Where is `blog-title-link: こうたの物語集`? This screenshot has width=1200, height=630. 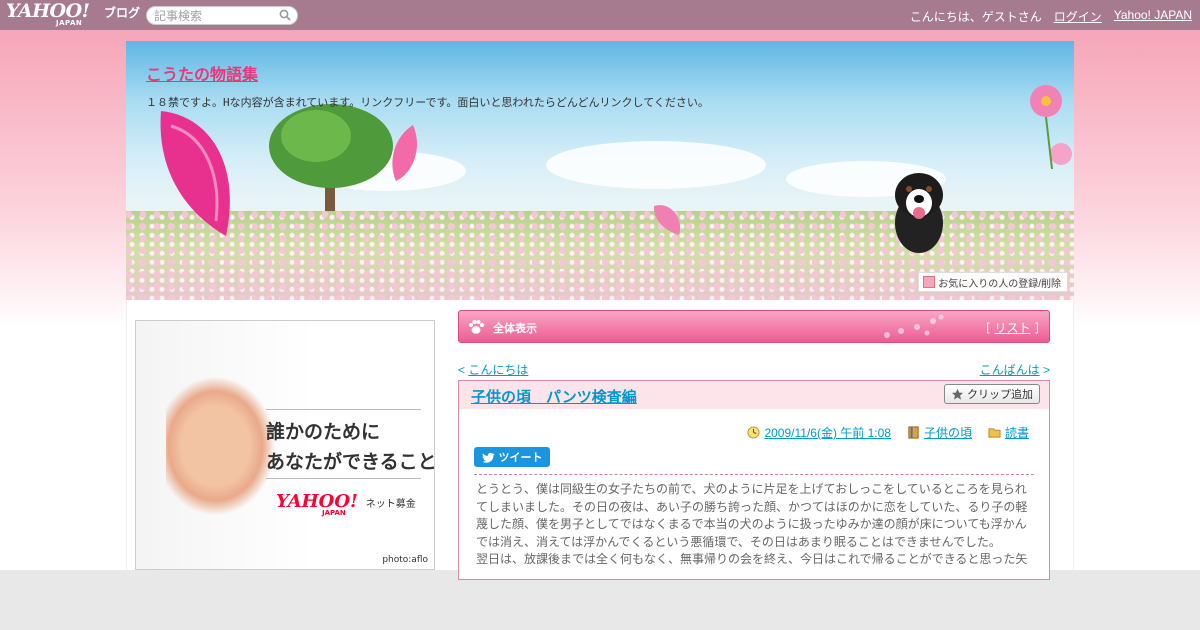
blog-title-link: こうたの物語集 is located at coordinates (202, 75).